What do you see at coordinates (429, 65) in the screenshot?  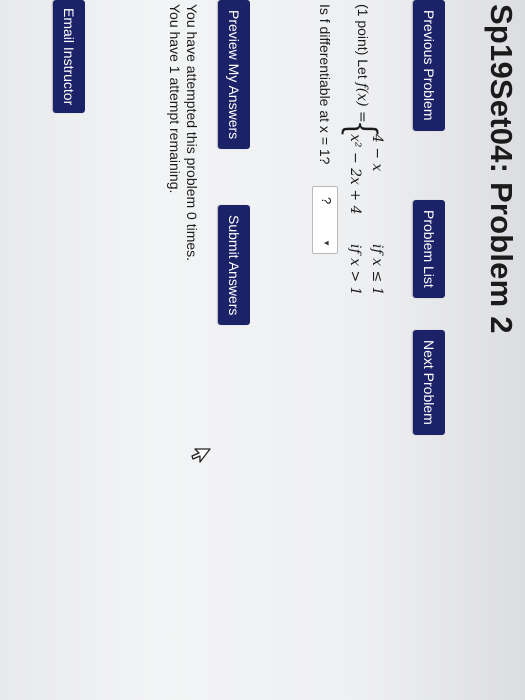 I see `previous-problem-button: Previous Problem` at bounding box center [429, 65].